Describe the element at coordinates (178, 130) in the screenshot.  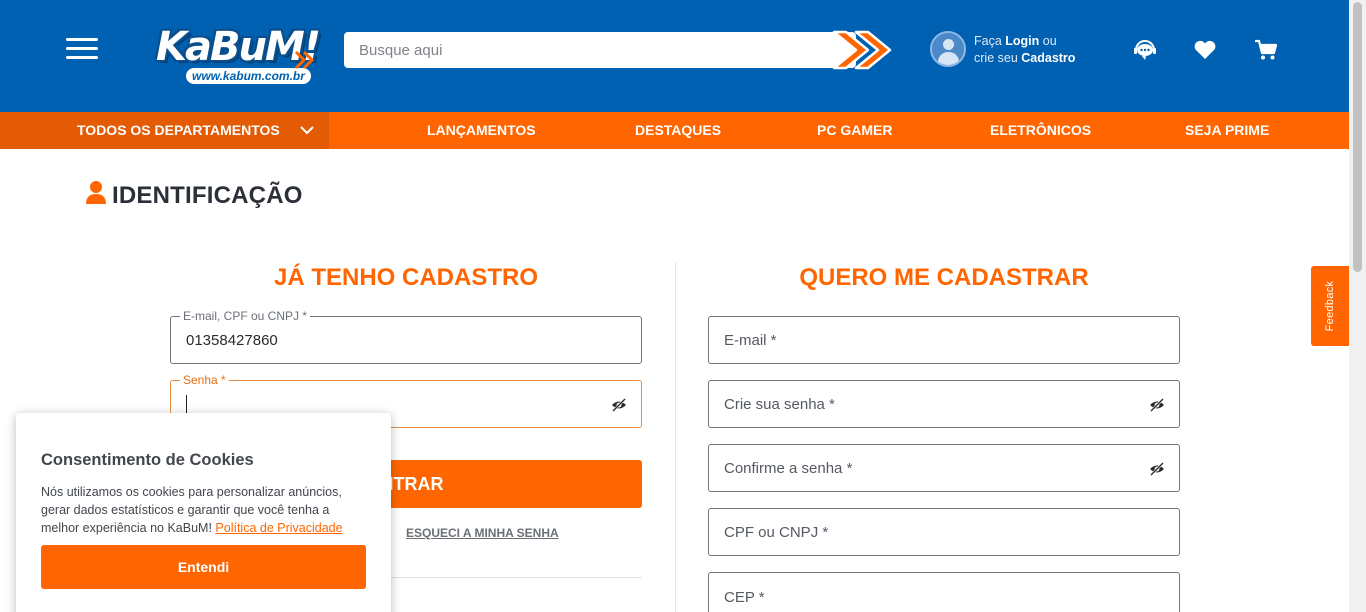
I see `all-departments-label: TODOS OS DEPARTAMENTOS` at that location.